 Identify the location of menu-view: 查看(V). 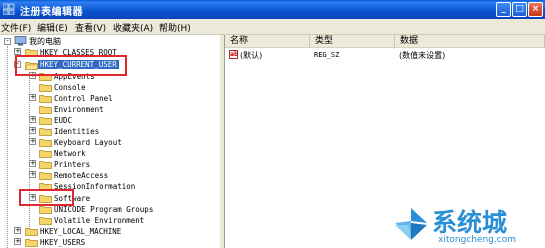
(90, 27).